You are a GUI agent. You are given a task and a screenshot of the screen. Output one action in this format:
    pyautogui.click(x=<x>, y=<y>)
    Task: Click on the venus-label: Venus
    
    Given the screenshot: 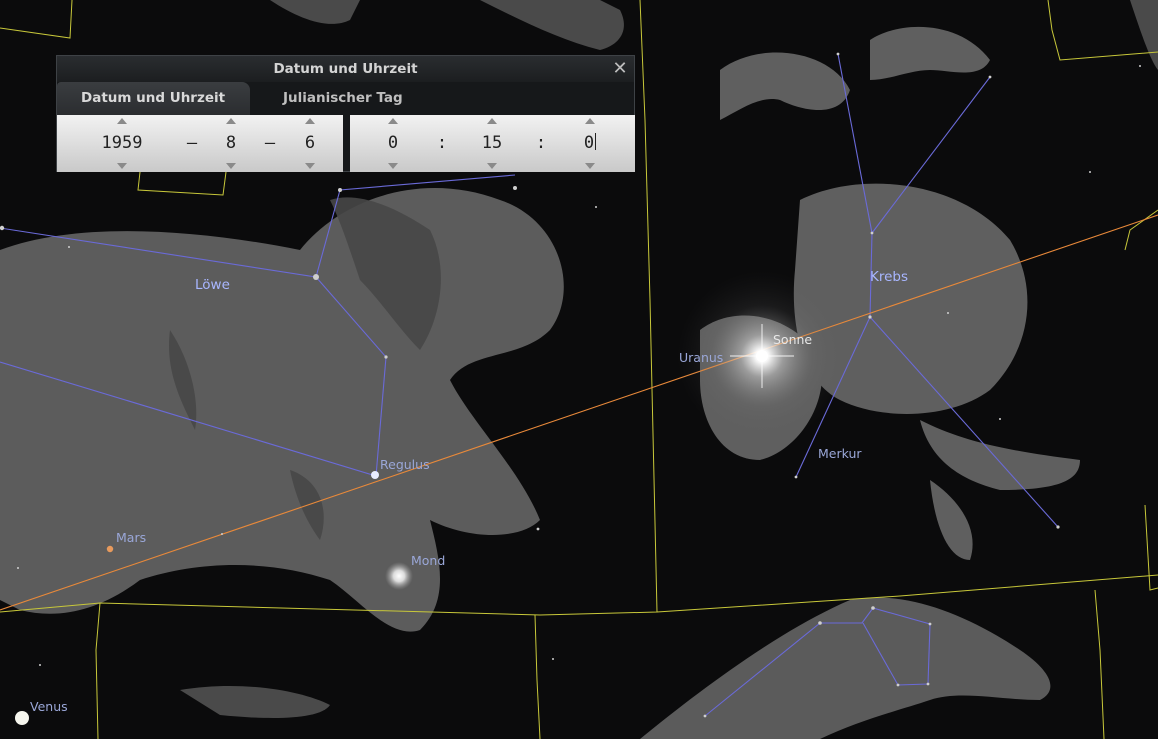 What is the action you would take?
    pyautogui.click(x=49, y=706)
    